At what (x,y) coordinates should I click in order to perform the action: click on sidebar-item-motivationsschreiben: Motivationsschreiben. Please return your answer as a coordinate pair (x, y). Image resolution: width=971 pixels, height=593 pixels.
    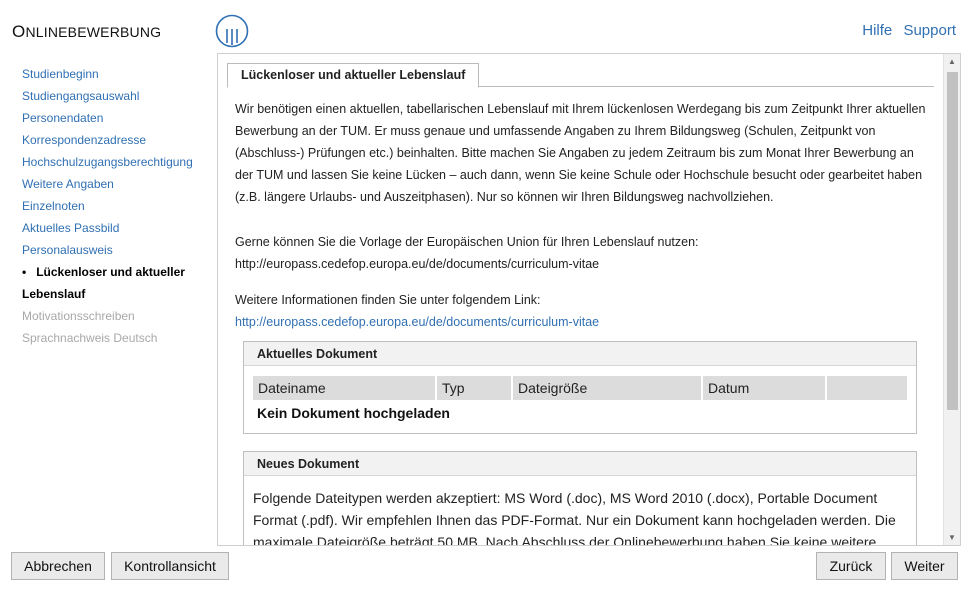
    Looking at the image, I should click on (78, 316).